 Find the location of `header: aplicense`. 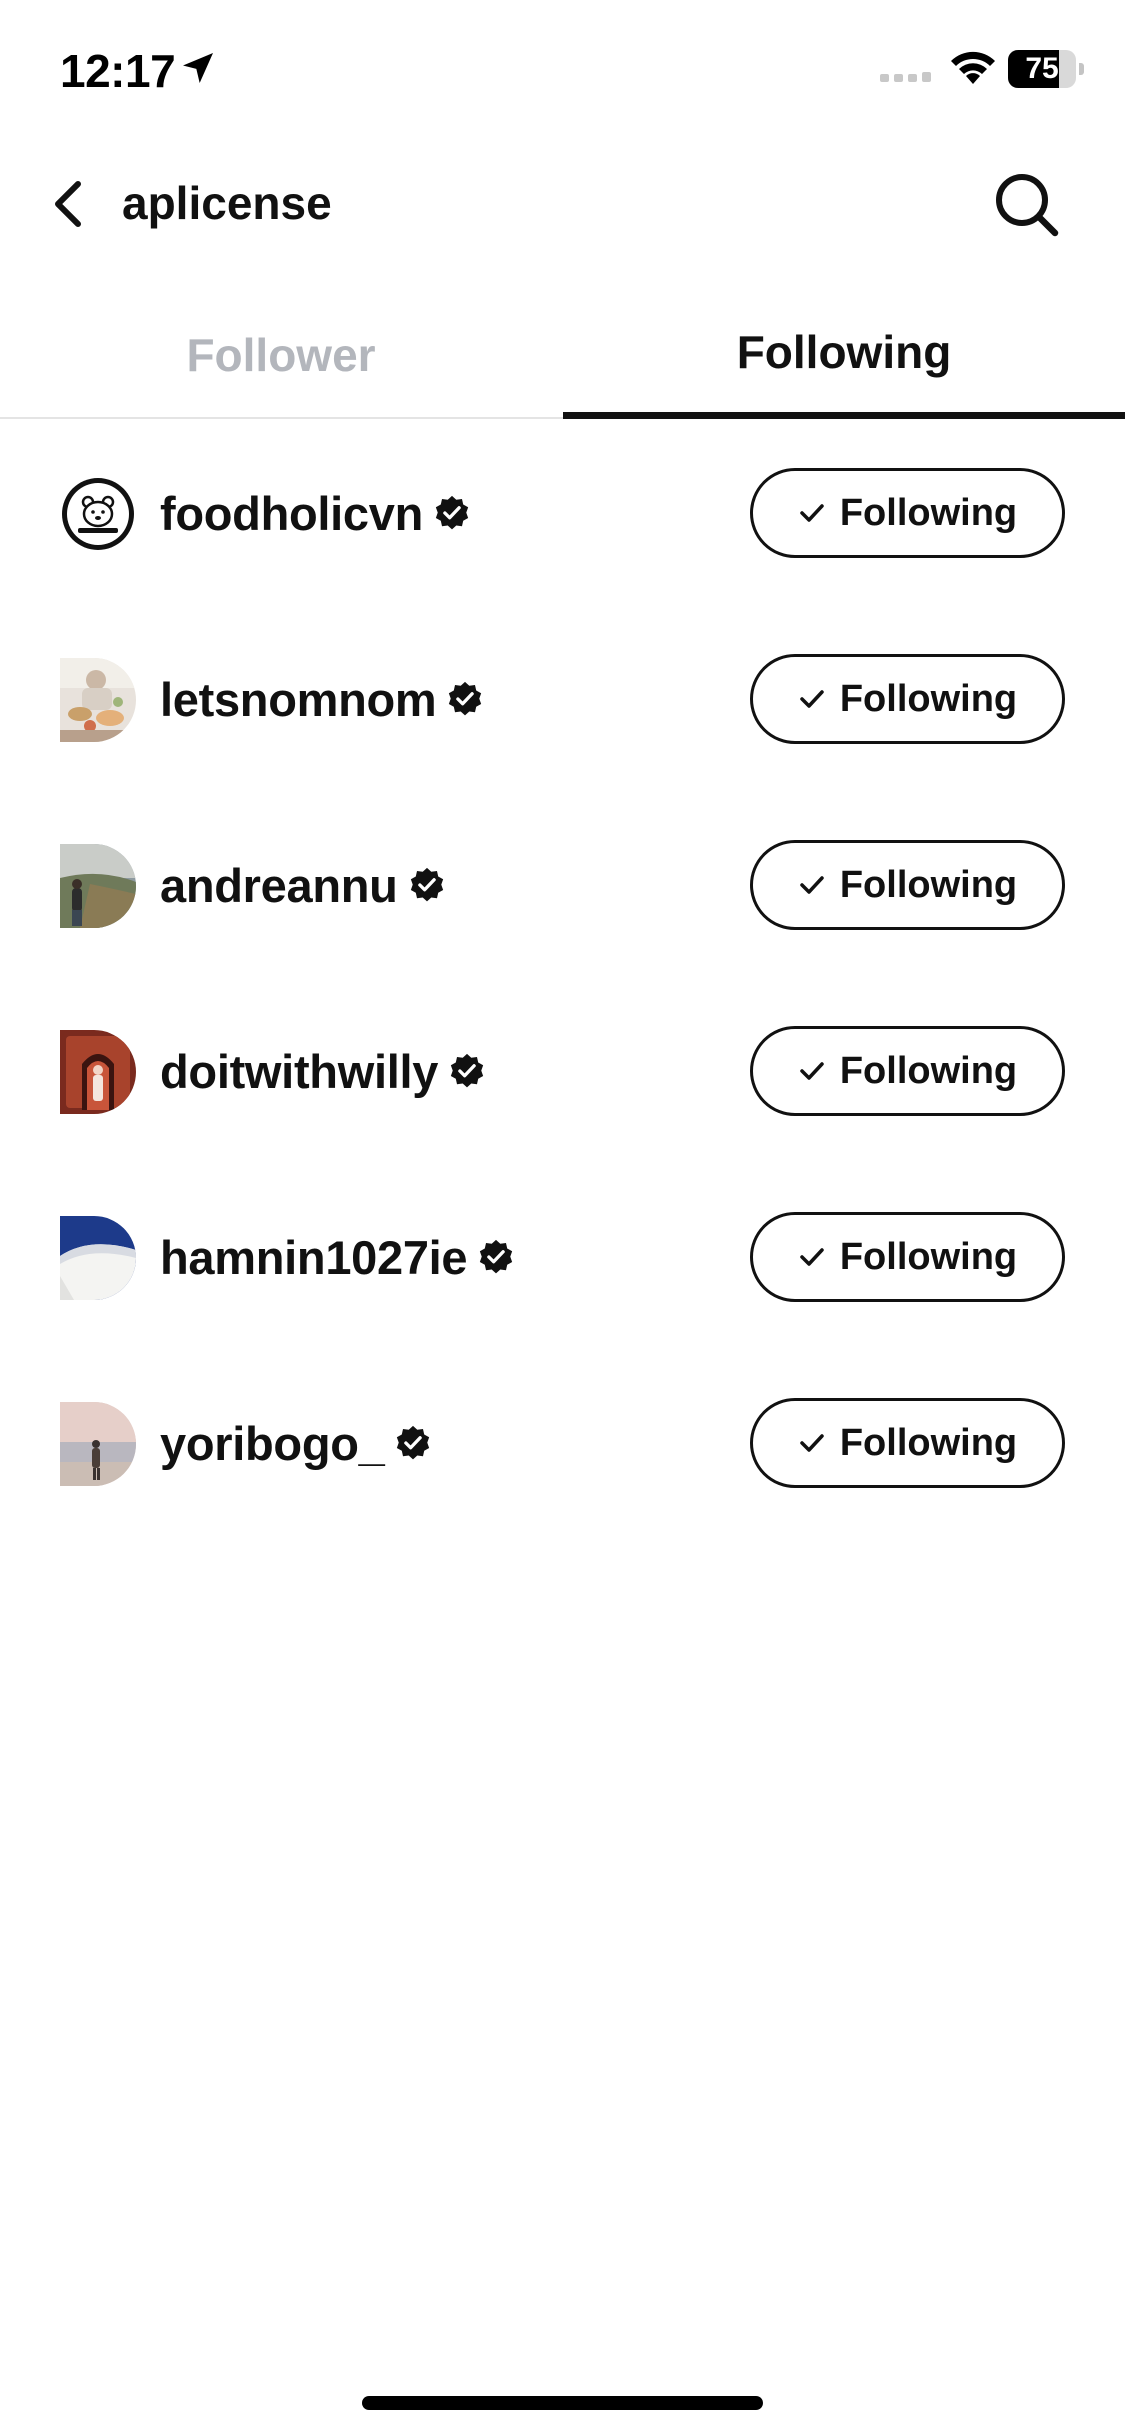

header: aplicense is located at coordinates (562, 205).